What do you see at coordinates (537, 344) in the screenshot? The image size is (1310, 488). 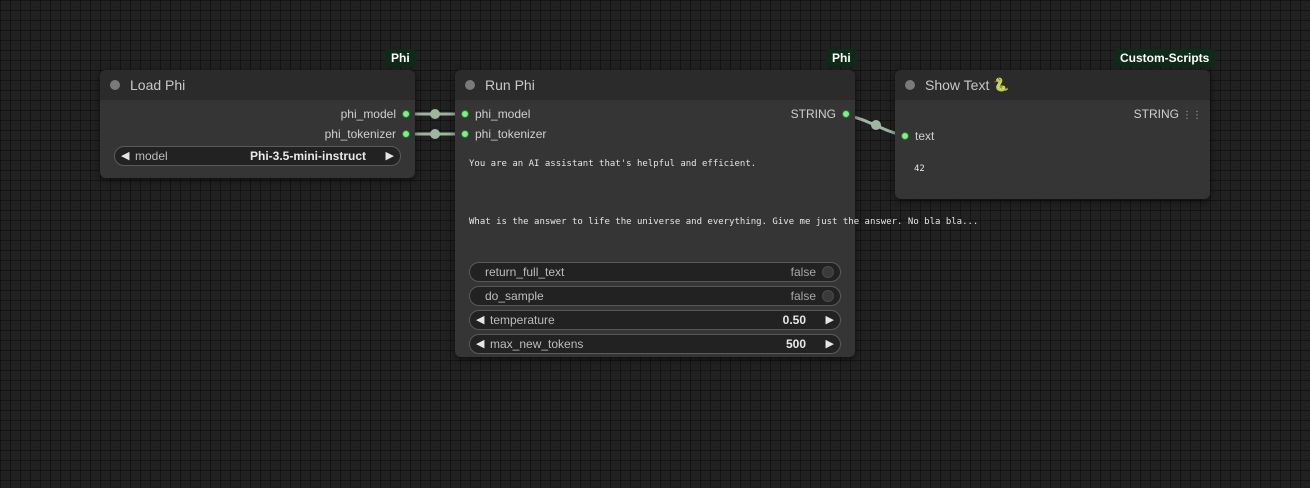 I see `max-new-tokens-label: max_new_tokens` at bounding box center [537, 344].